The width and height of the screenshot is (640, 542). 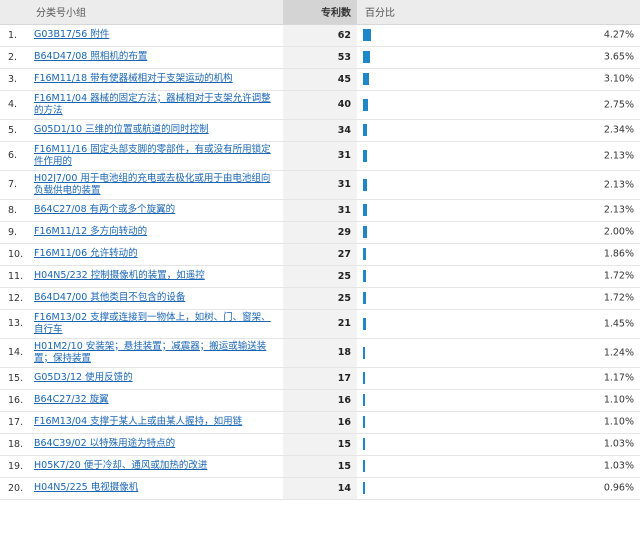 I want to click on row-count: 14, so click(x=320, y=488).